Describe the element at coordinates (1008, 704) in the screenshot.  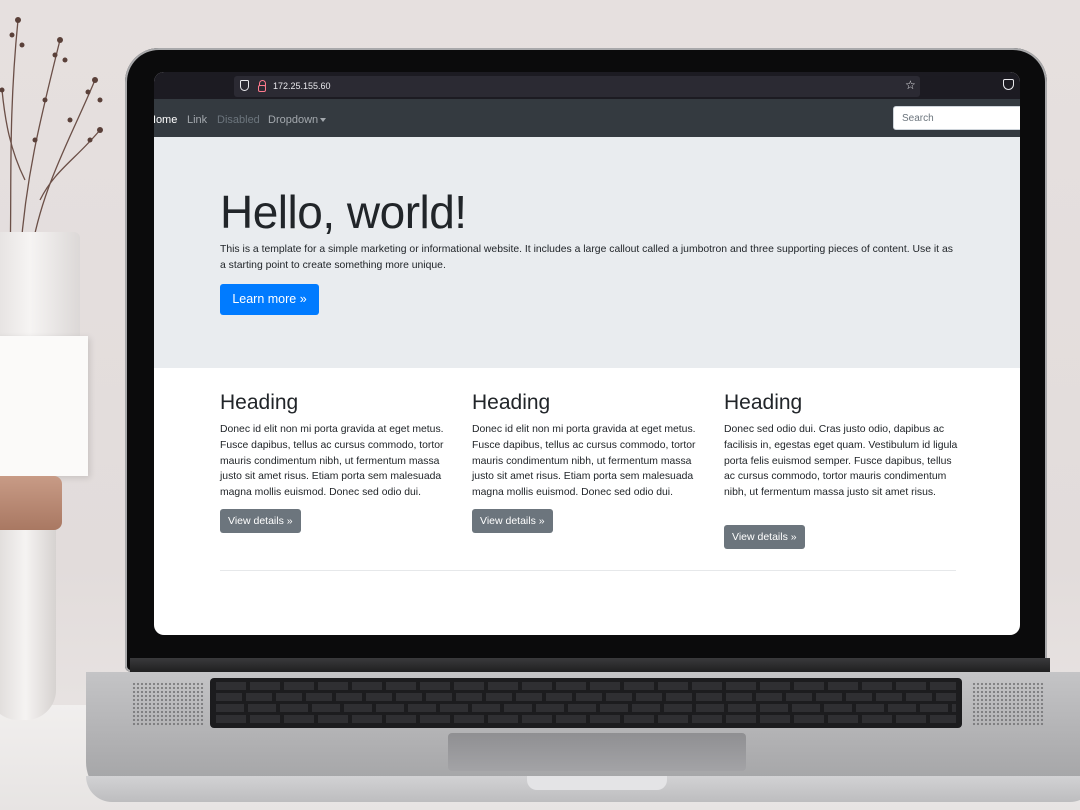
I see `speaker-grille-right` at that location.